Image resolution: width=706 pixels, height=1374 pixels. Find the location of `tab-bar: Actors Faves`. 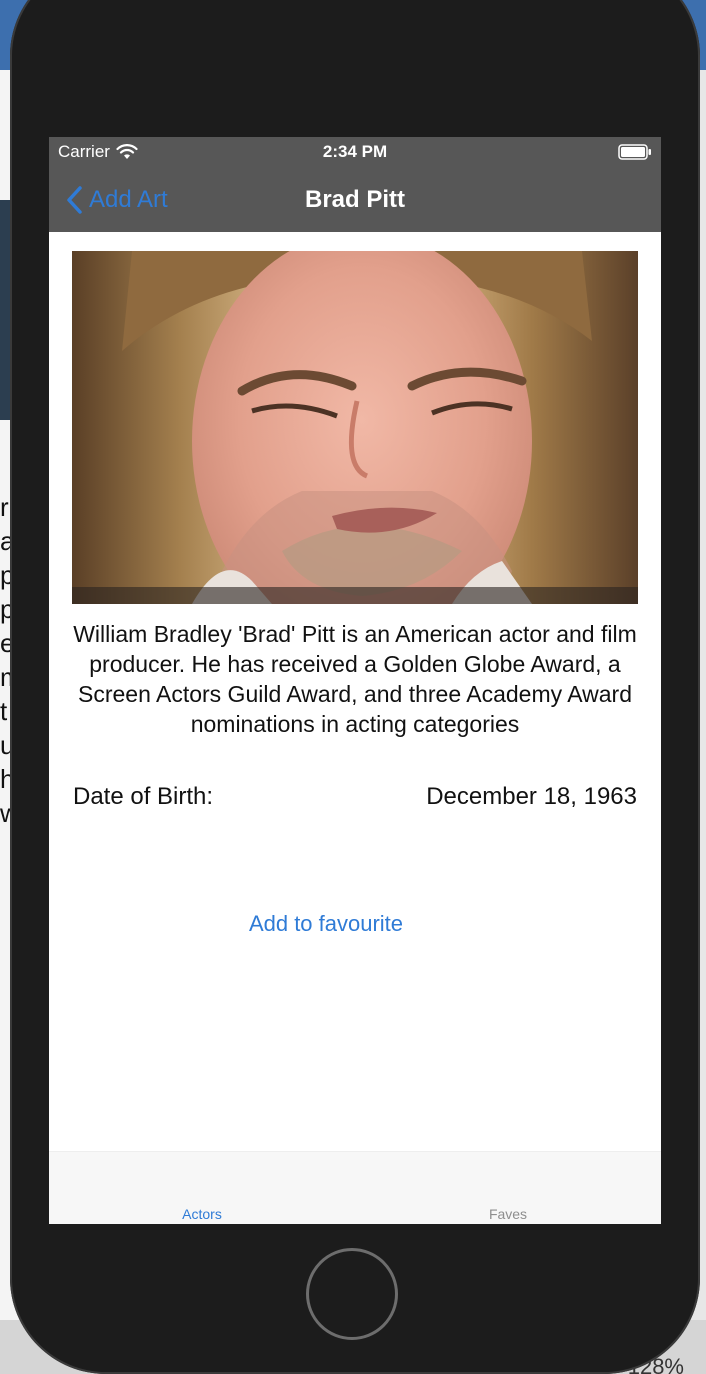

tab-bar: Actors Faves is located at coordinates (355, 1187).